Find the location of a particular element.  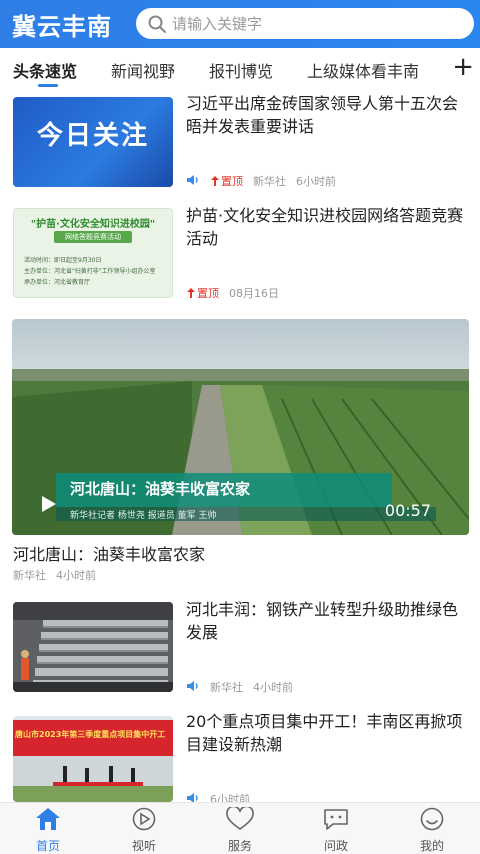

news-thumbnail: 今日关注 is located at coordinates (93, 142).